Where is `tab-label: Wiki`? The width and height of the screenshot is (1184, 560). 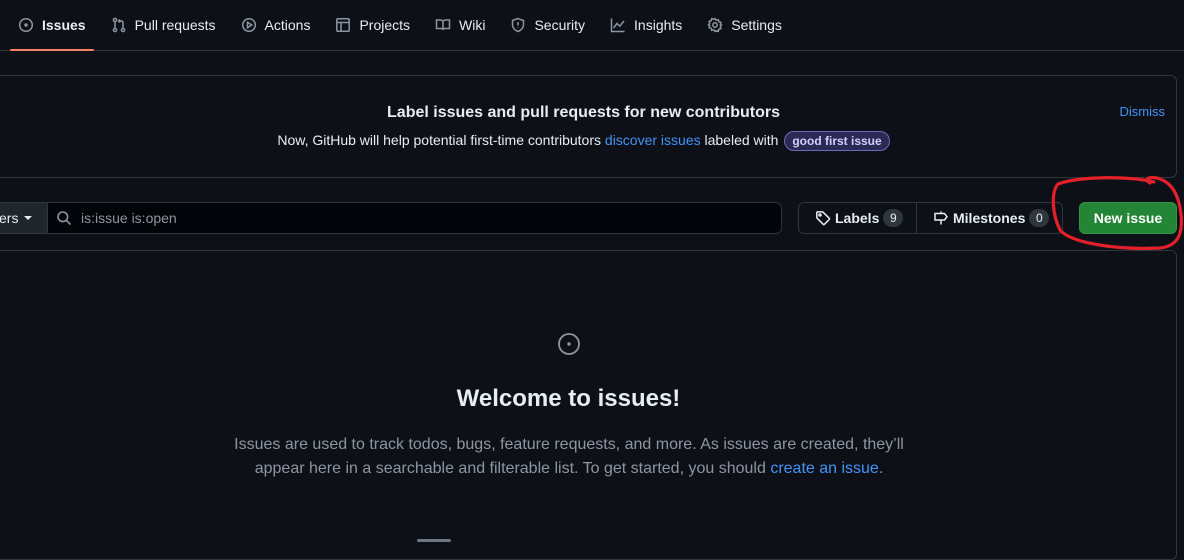 tab-label: Wiki is located at coordinates (472, 24).